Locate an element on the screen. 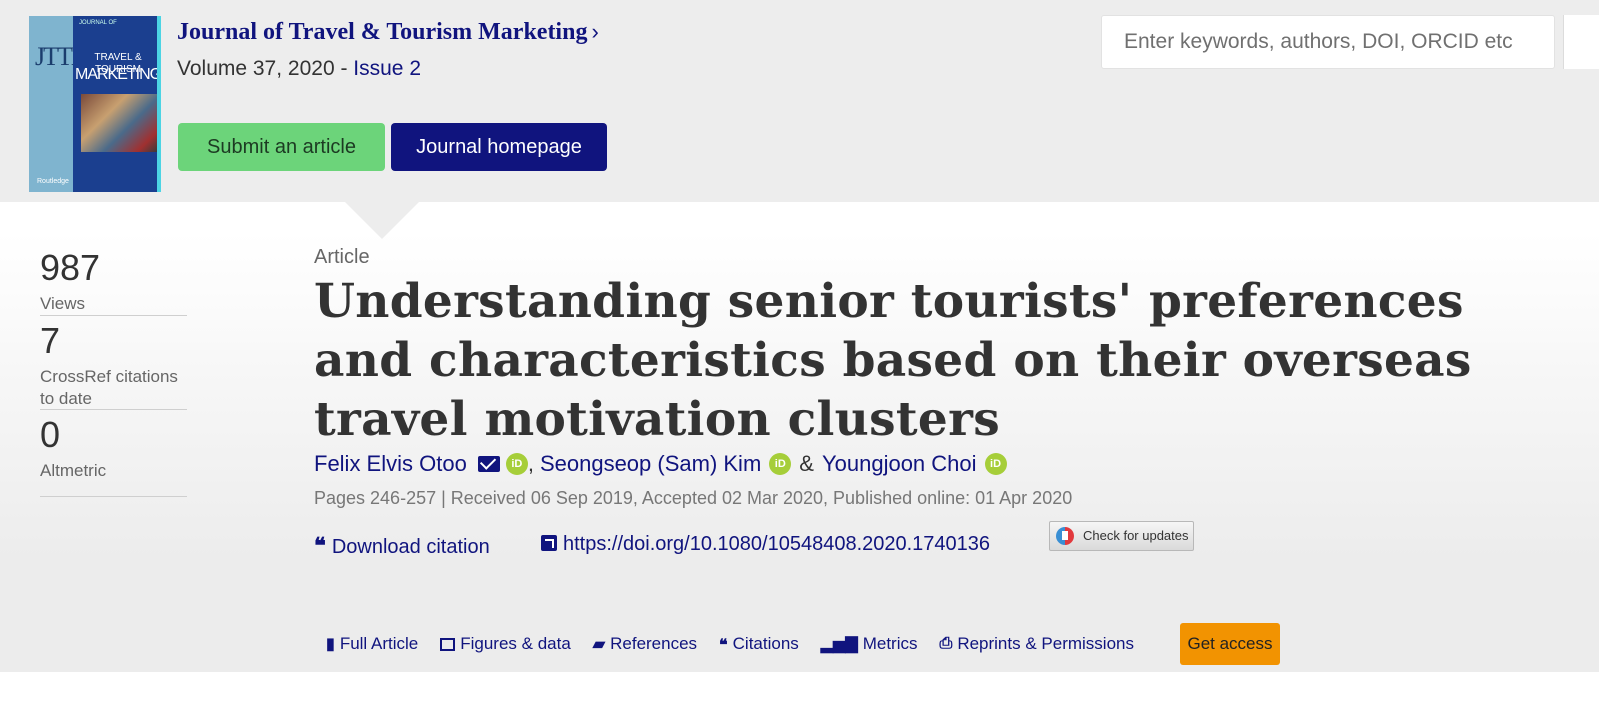  check-for-updates-button: Check for updates is located at coordinates (1121, 536).